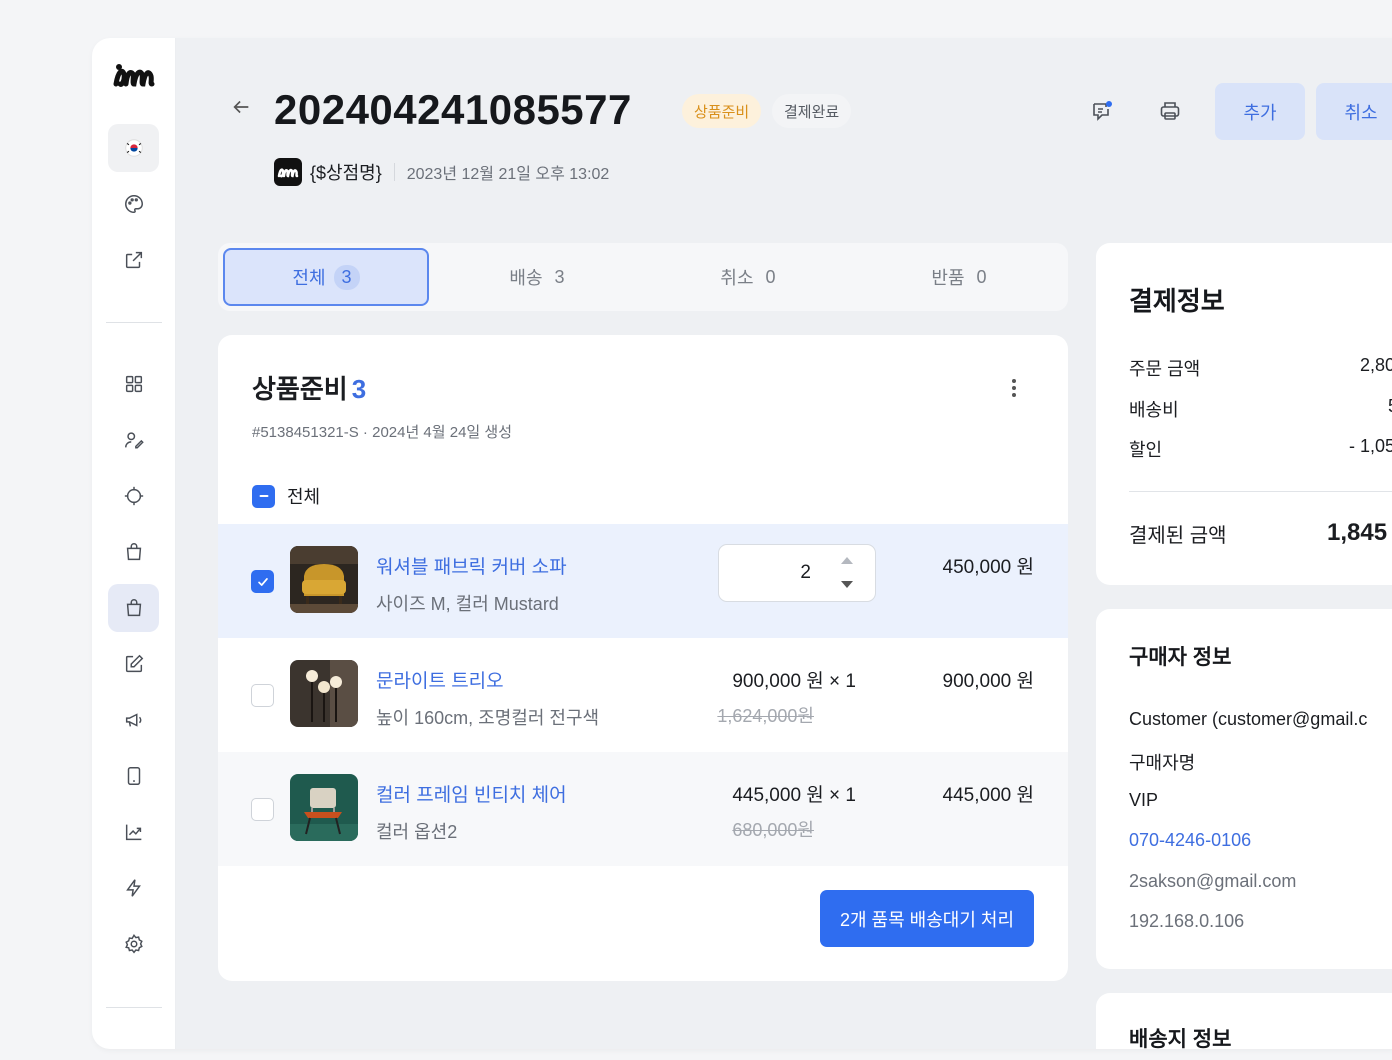  Describe the element at coordinates (1102, 111) in the screenshot. I see `memo-icon` at that location.